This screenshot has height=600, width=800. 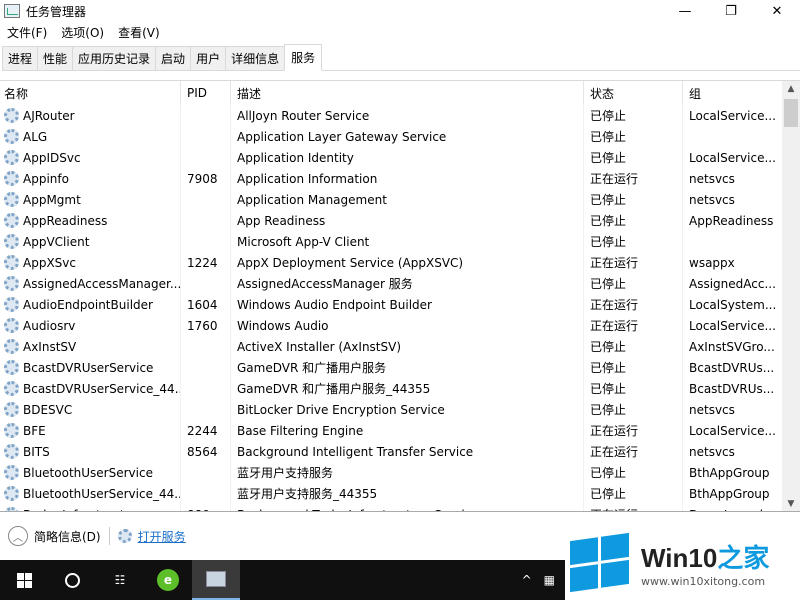 I want to click on service-pid, so click(x=206, y=409).